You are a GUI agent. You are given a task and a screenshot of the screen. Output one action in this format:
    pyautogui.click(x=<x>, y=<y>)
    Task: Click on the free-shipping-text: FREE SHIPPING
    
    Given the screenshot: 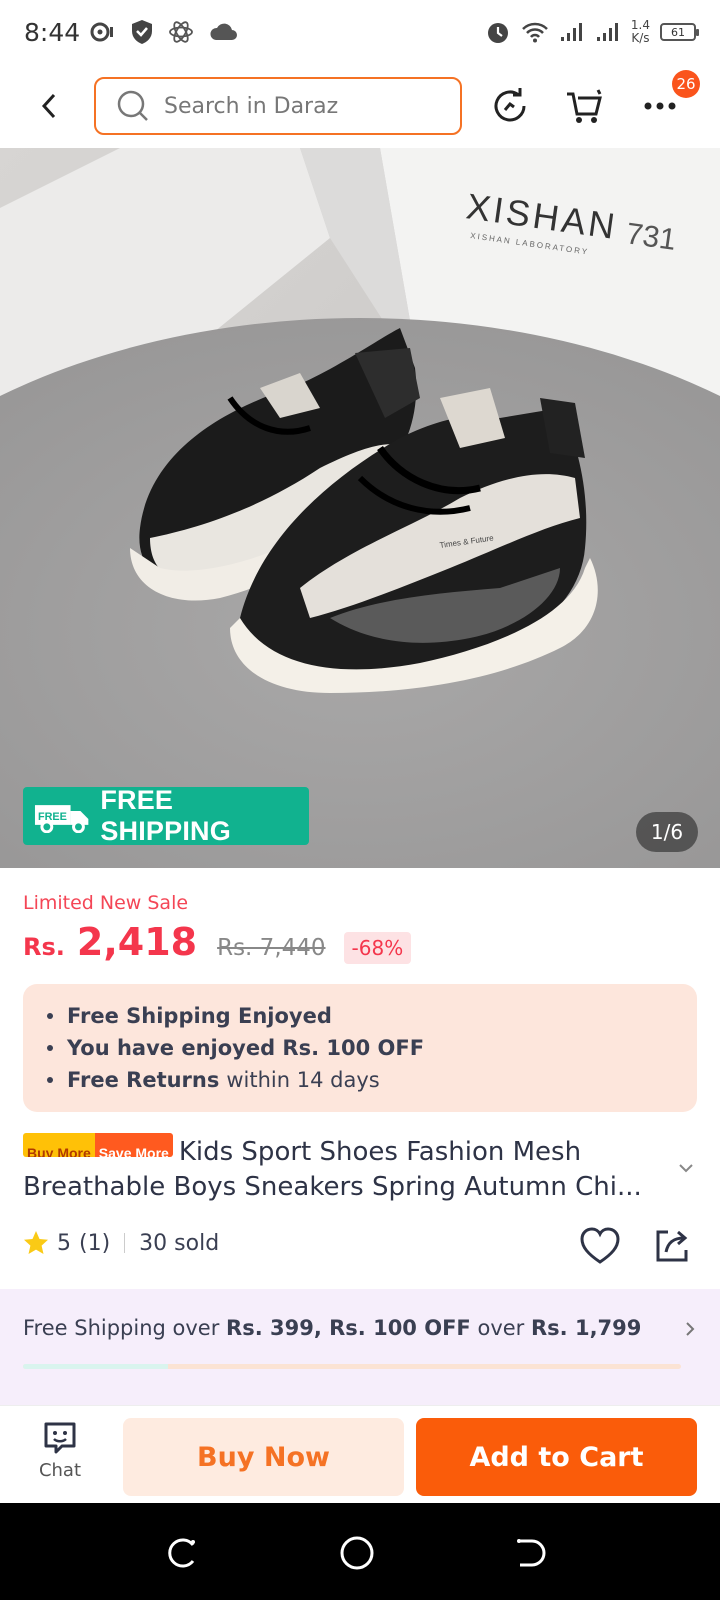 What is the action you would take?
    pyautogui.click(x=165, y=815)
    